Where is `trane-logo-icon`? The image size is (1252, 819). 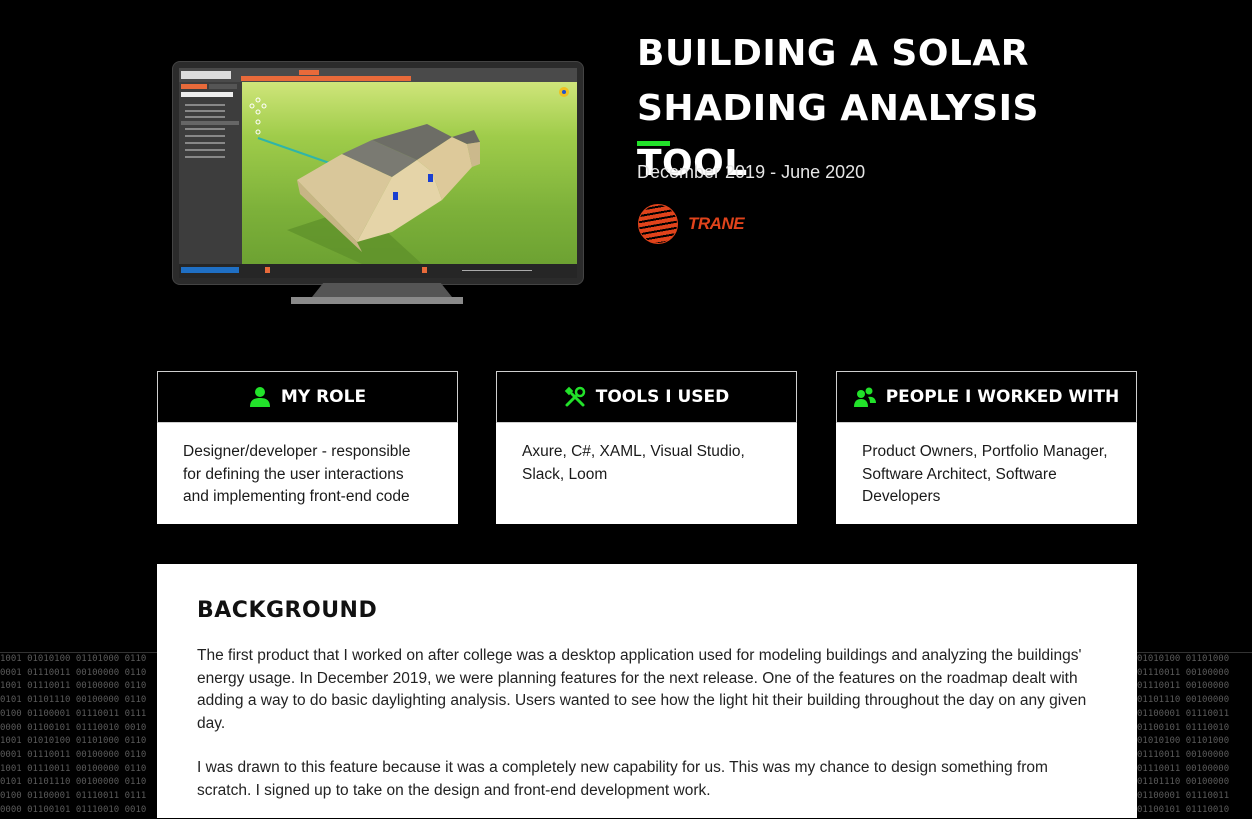
trane-logo-icon is located at coordinates (658, 224).